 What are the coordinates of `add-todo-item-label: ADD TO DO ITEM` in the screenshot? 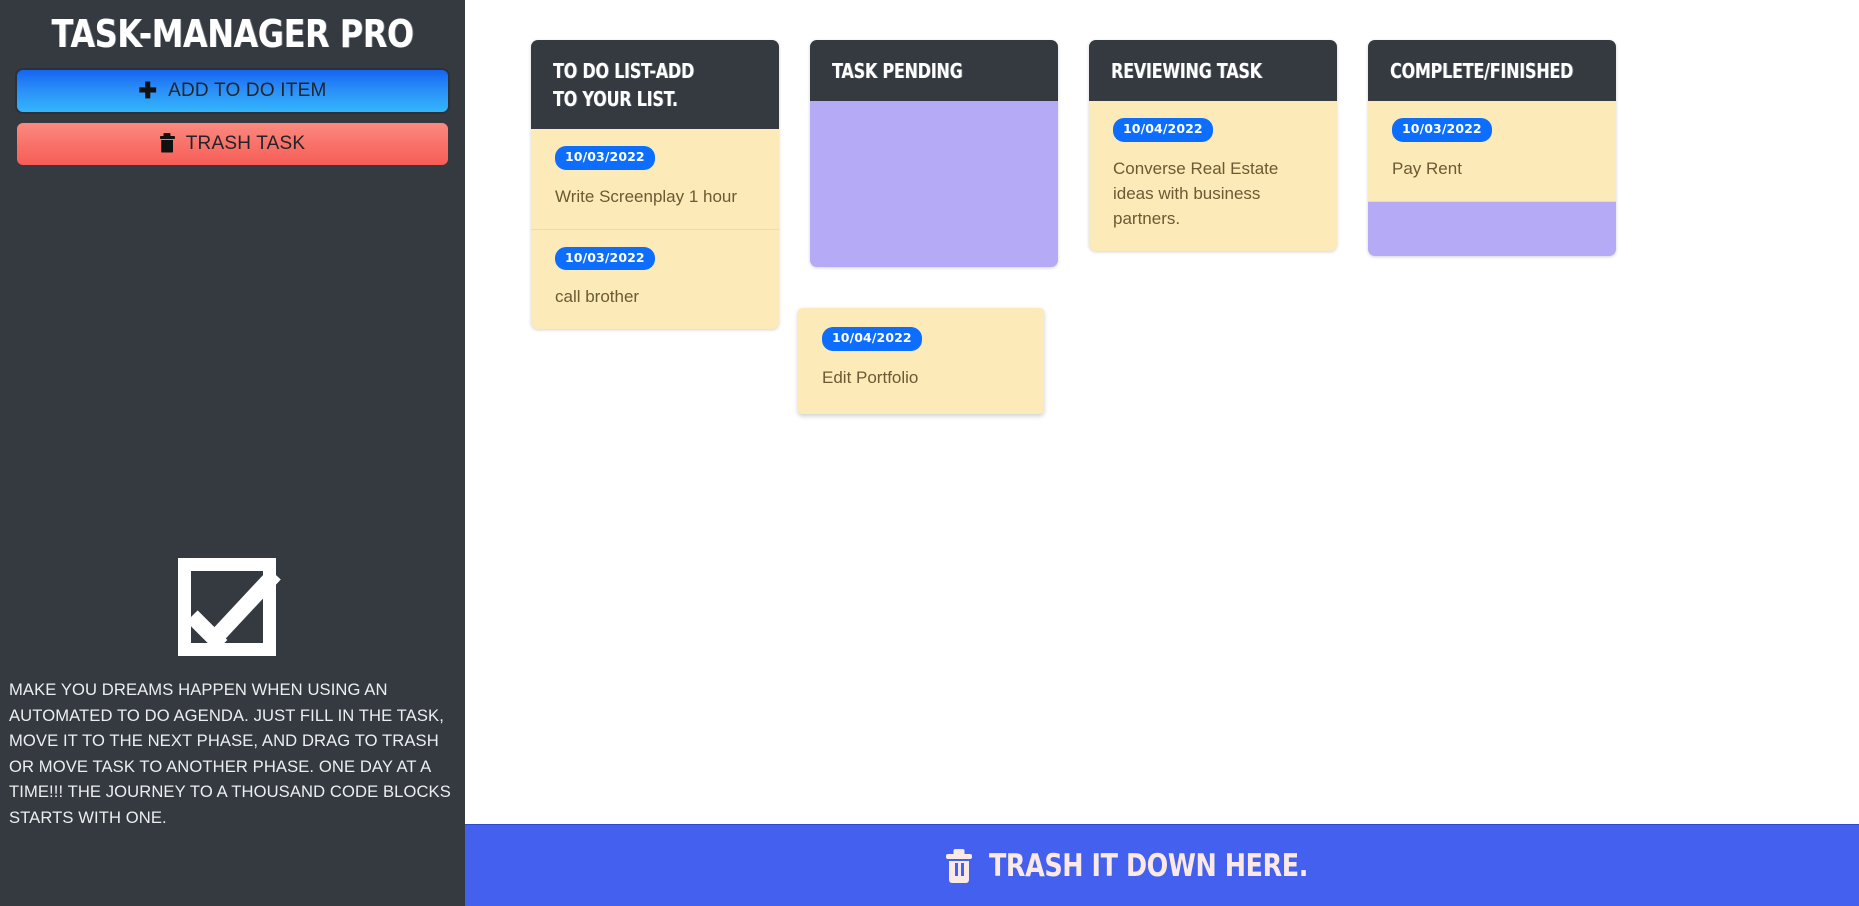 It's located at (247, 90).